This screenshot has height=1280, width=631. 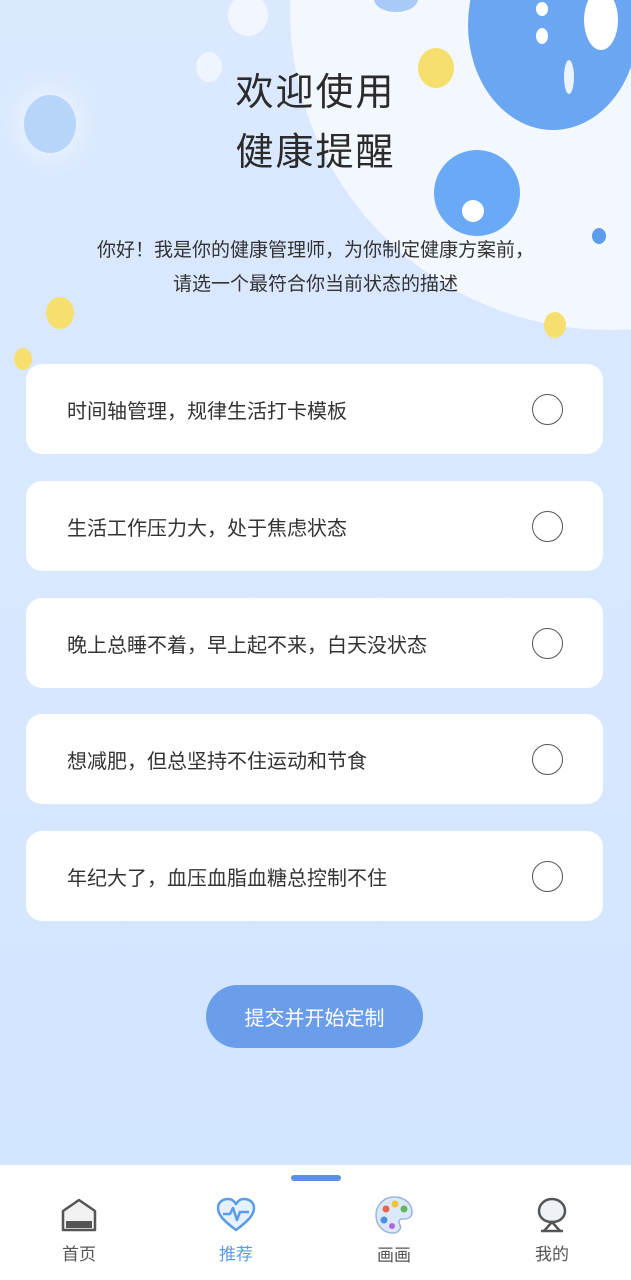 I want to click on bottom-tab-bar: 首页 推荐 画画 我的, so click(x=315, y=1222).